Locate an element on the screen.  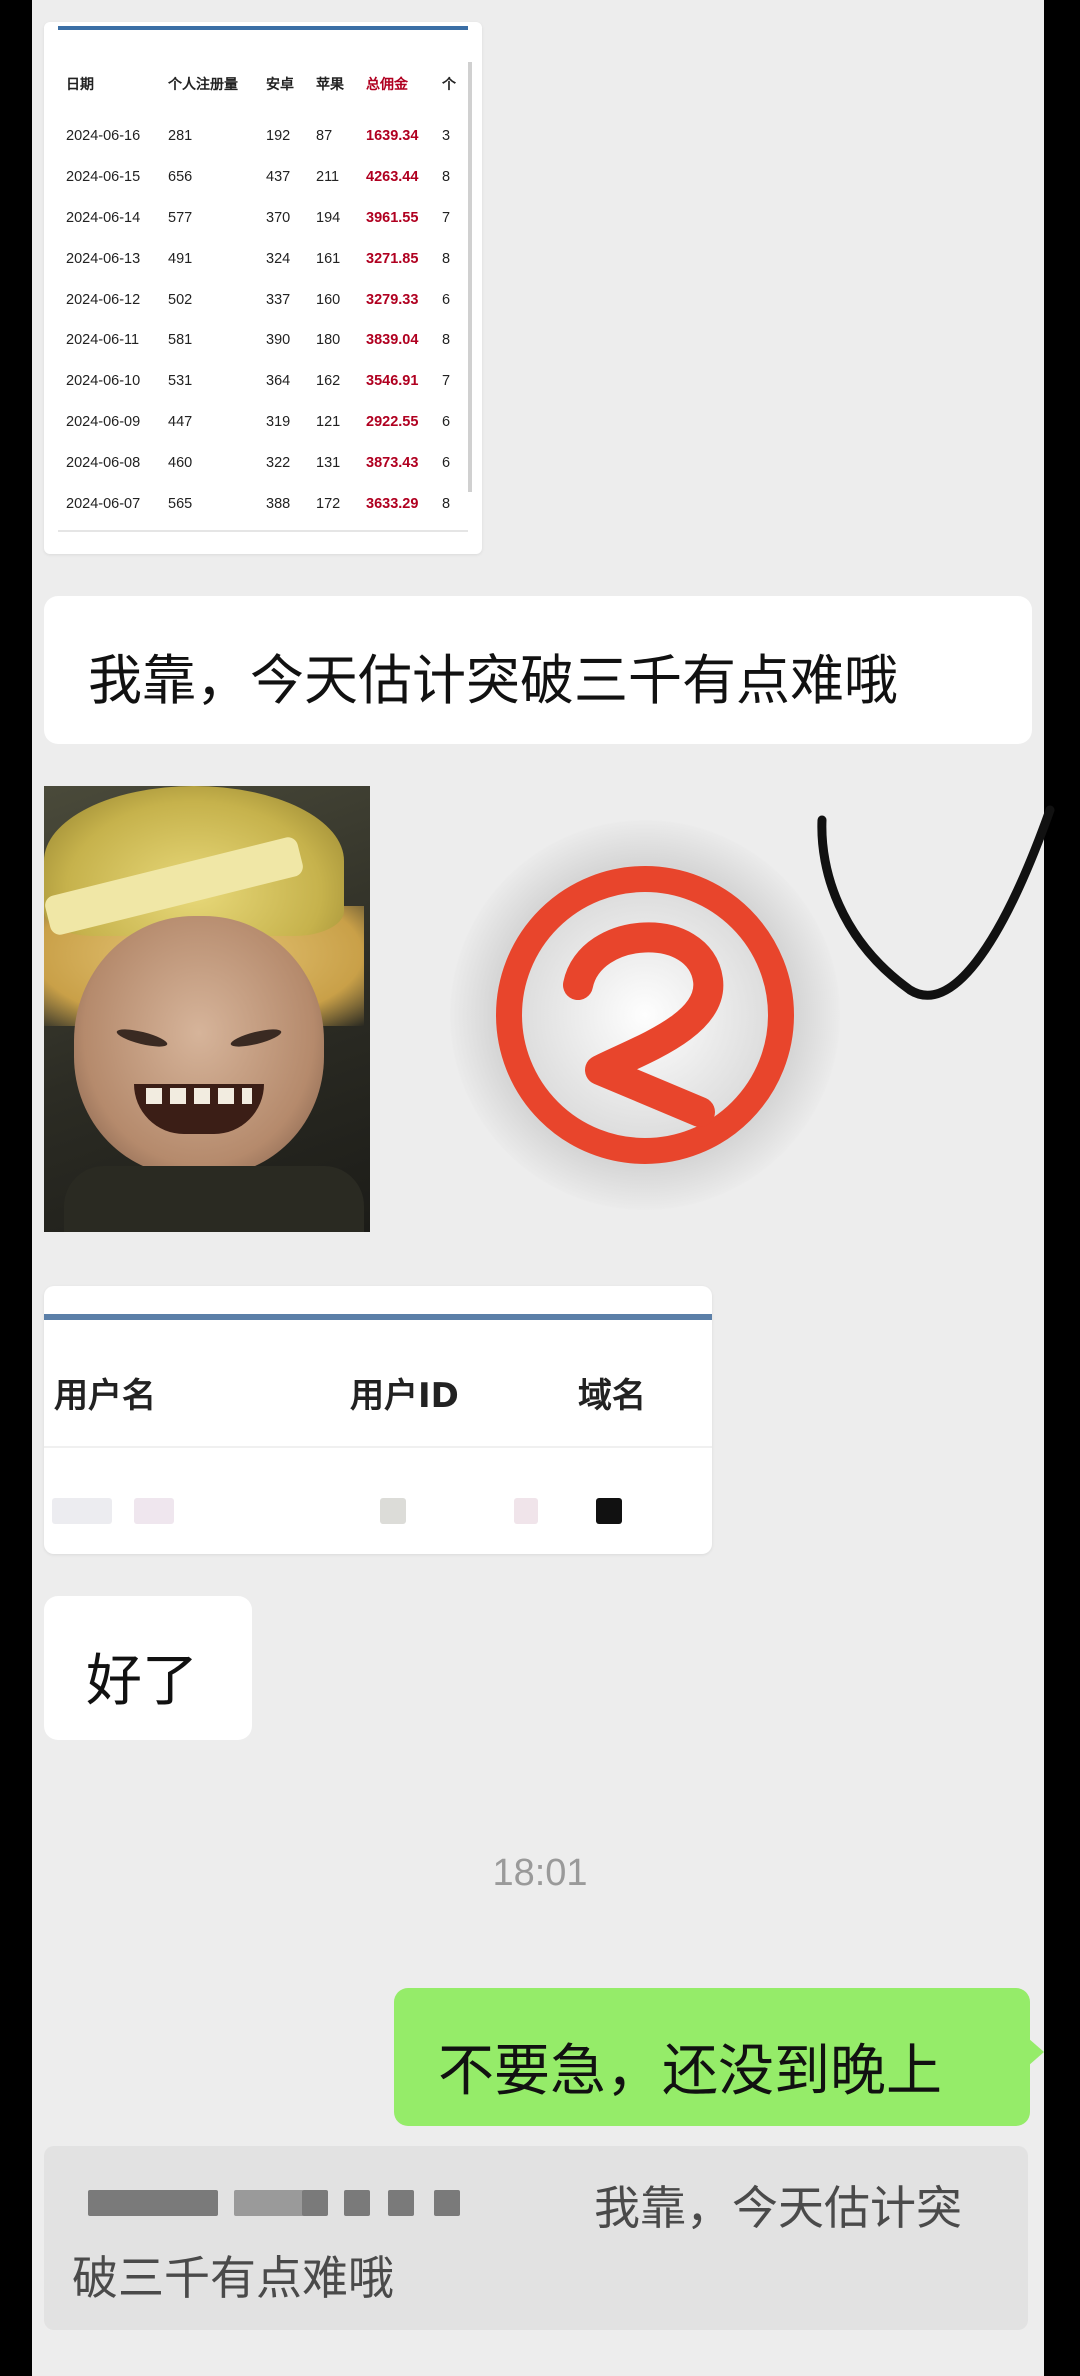
stats-table-row: 2024-06-08 460 322 131 3873.43 6 is located at coordinates (259, 462).